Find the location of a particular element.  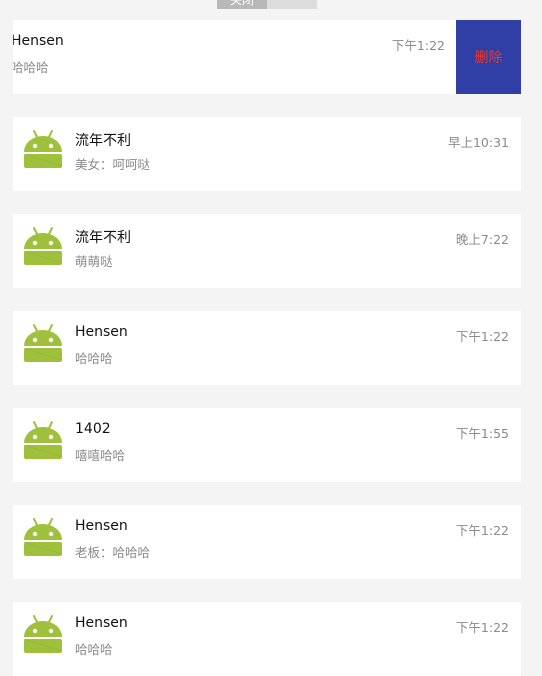

list-item: 1402 嘻嘻哈哈 下午1:55 is located at coordinates (267, 445).